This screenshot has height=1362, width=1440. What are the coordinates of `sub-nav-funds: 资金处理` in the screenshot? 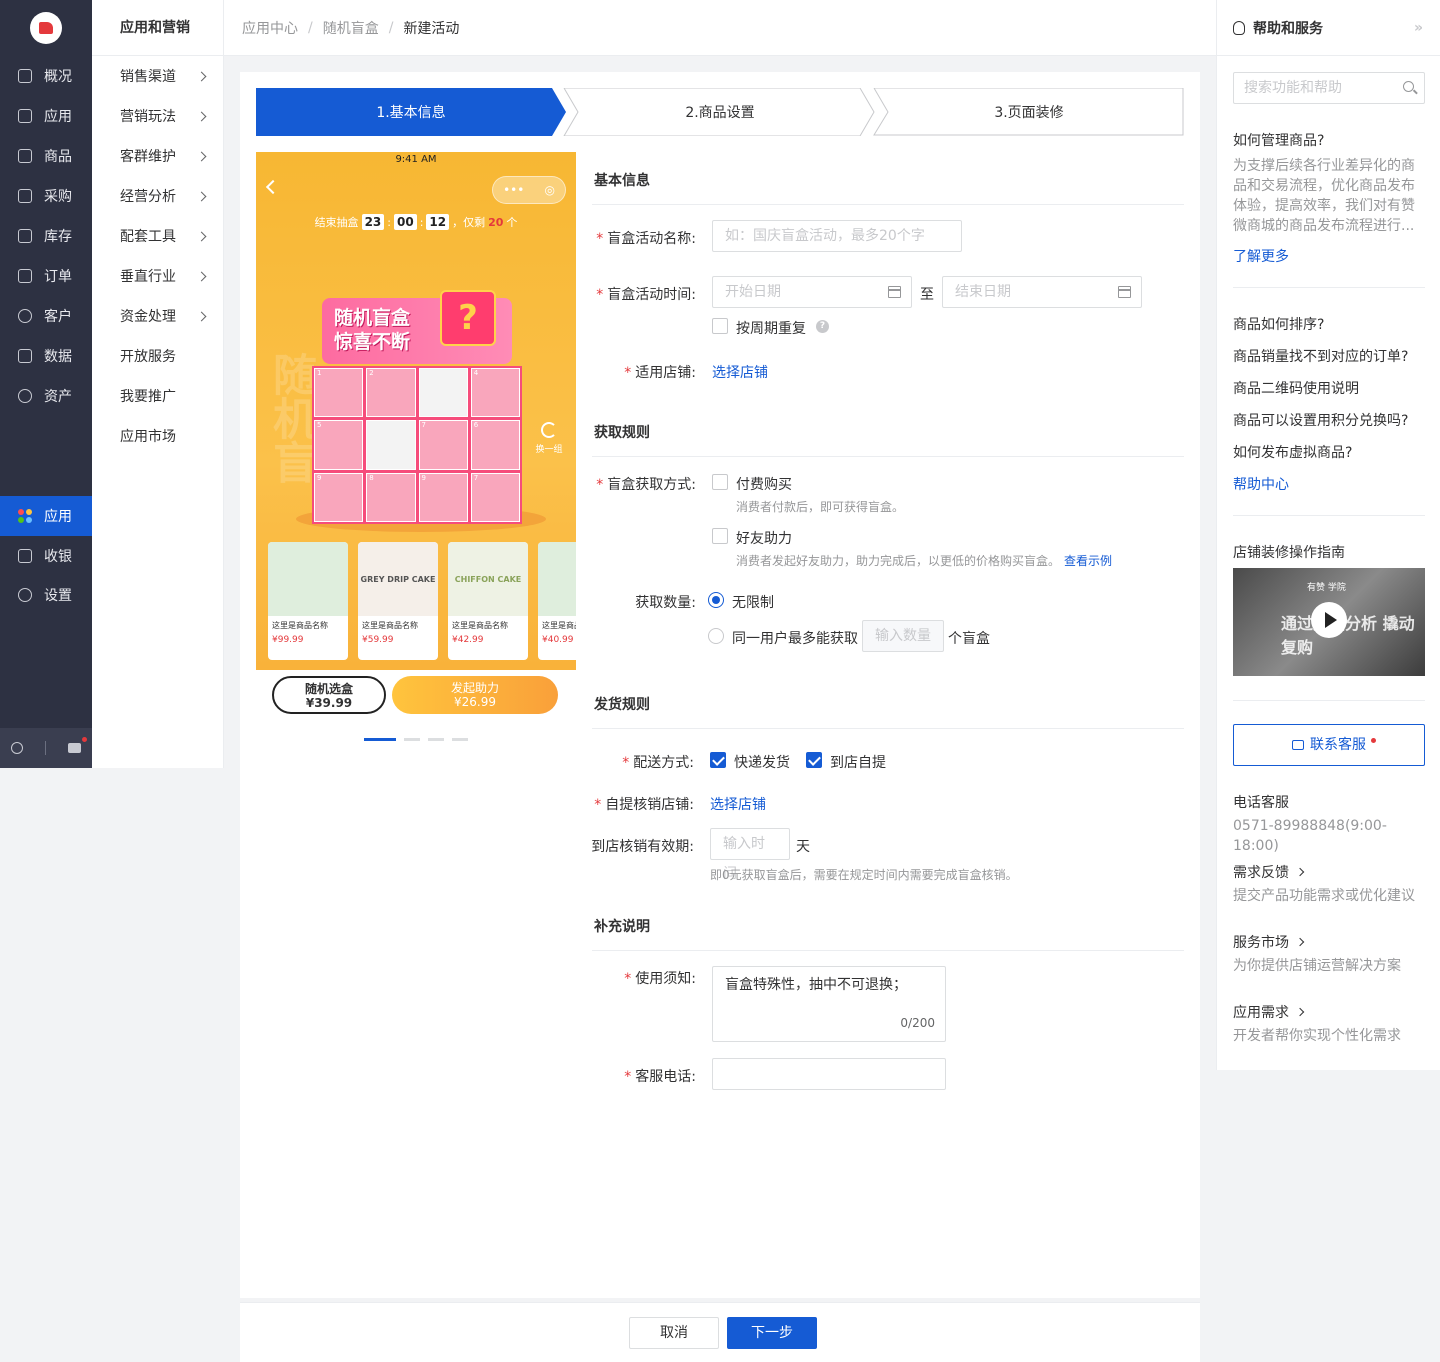 It's located at (157, 316).